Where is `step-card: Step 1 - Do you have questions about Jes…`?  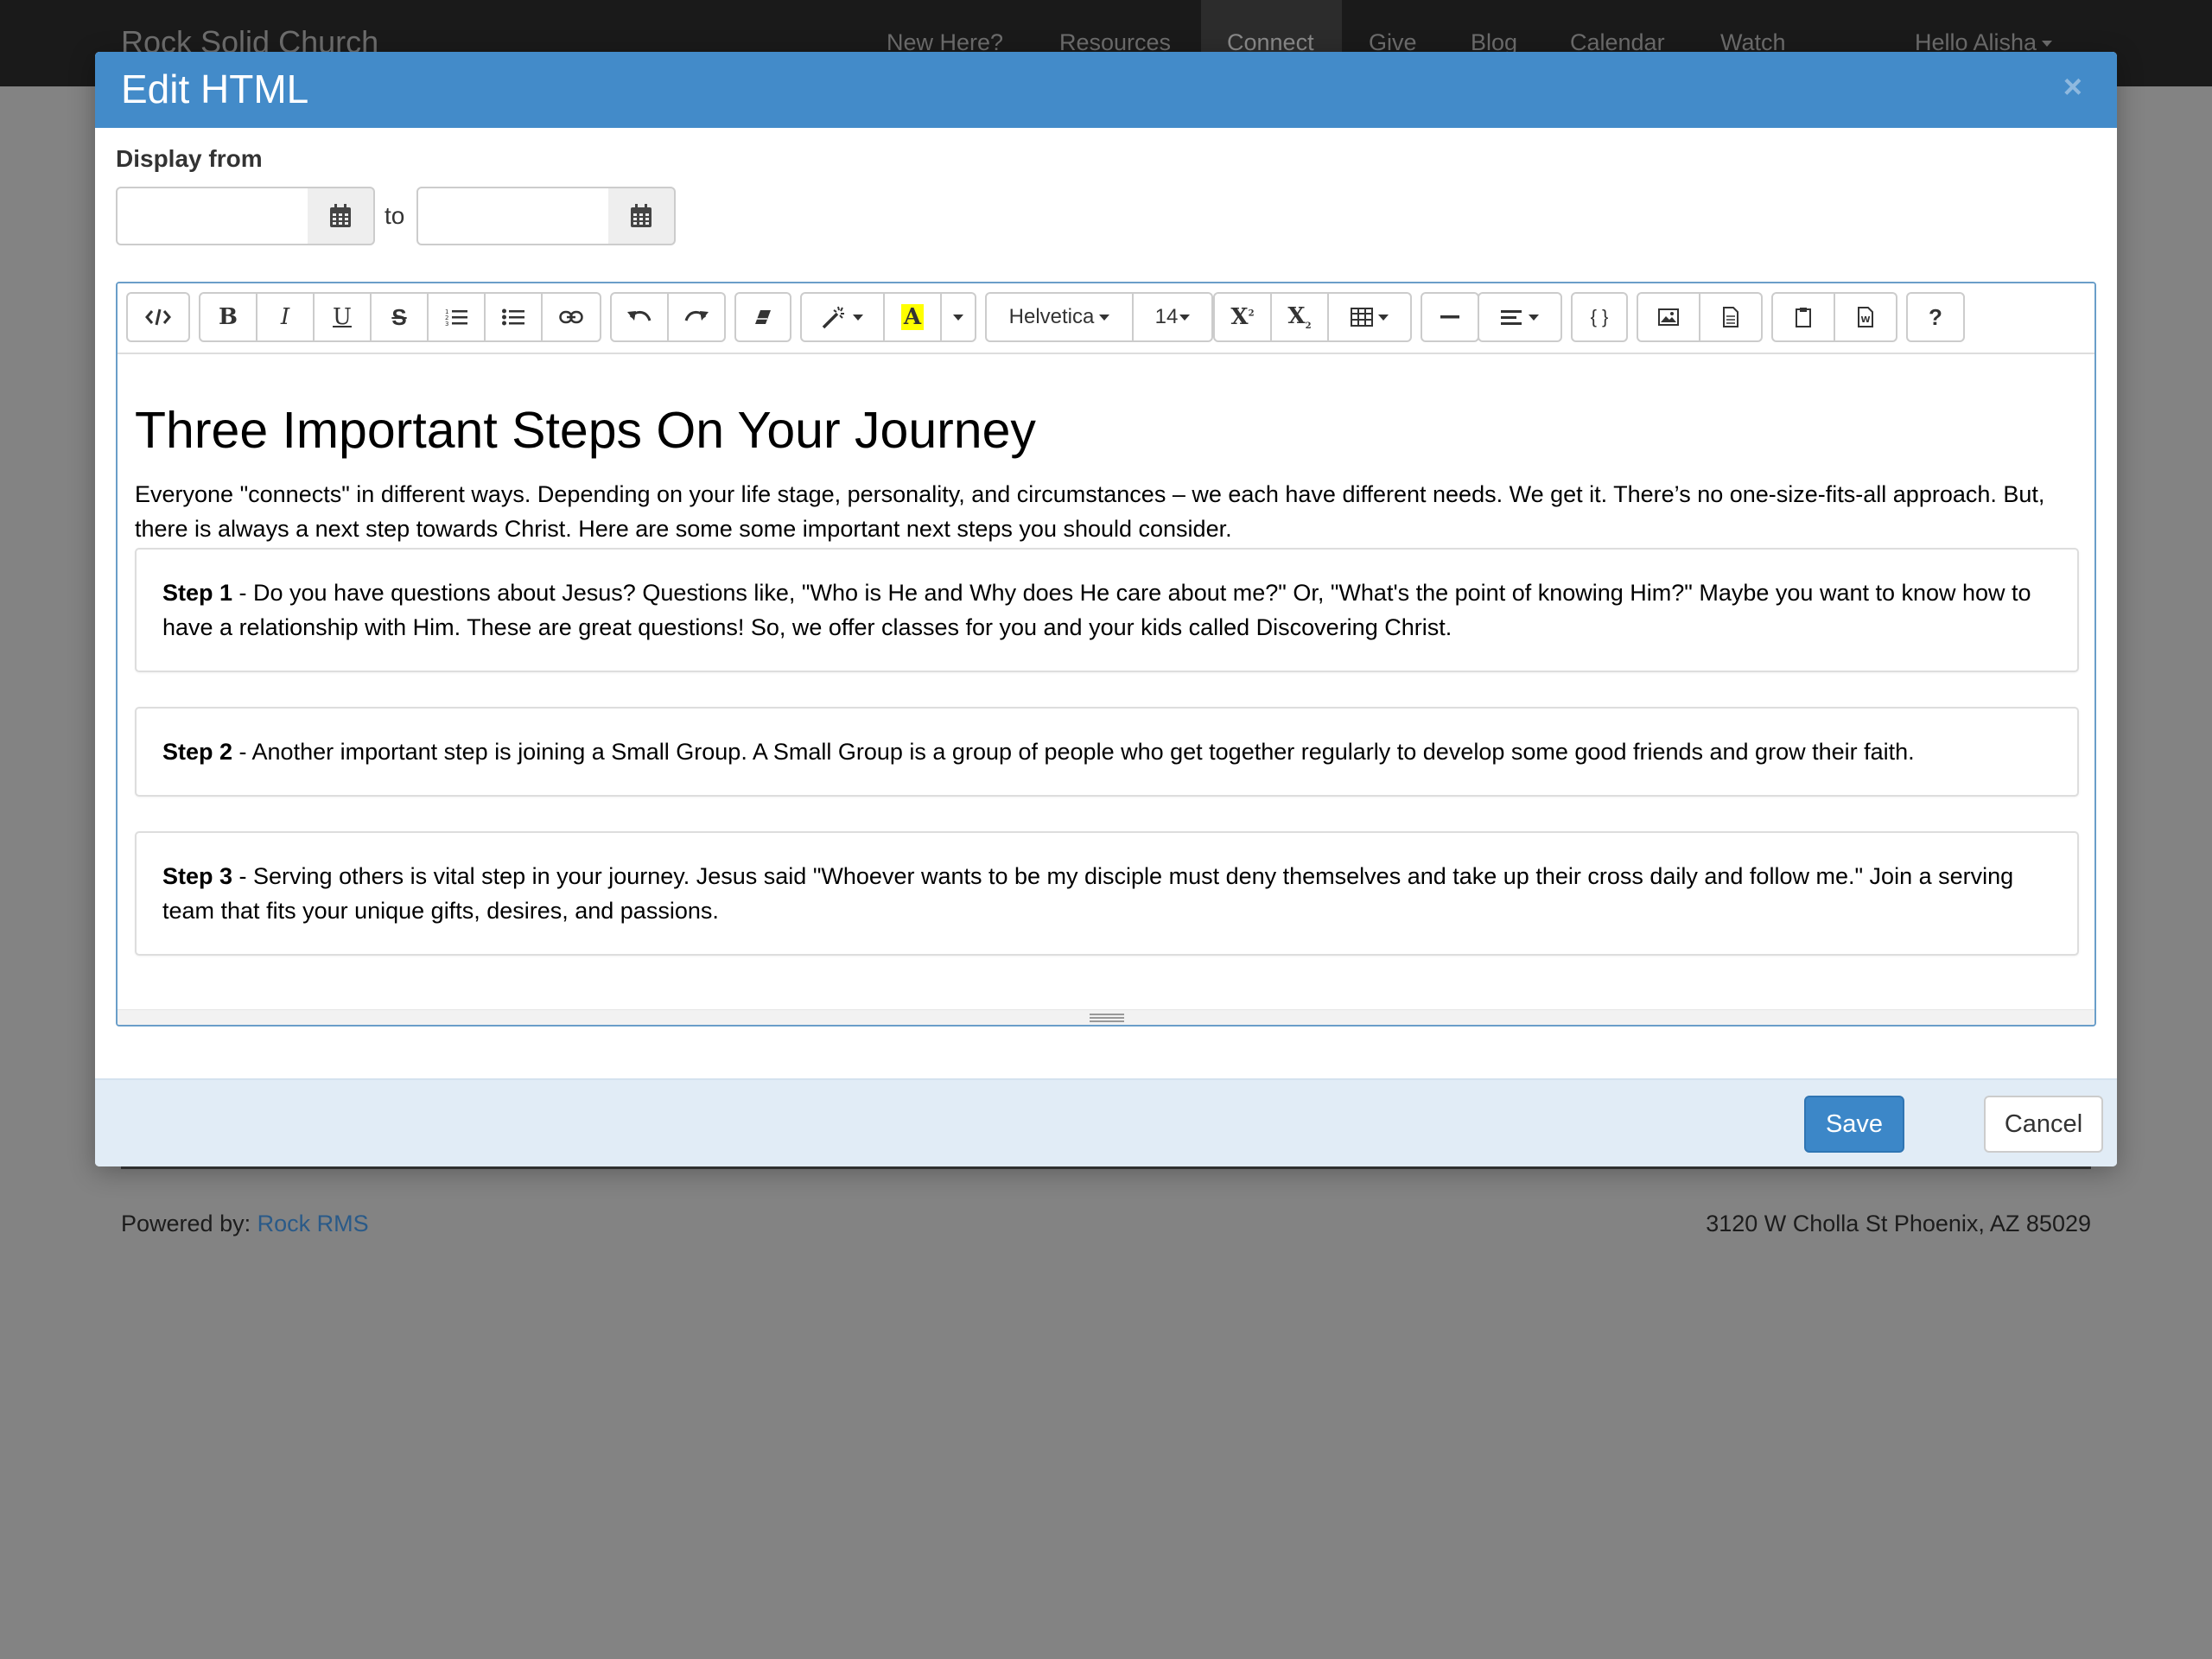
step-card: Step 1 - Do you have questions about Jes… is located at coordinates (1107, 610).